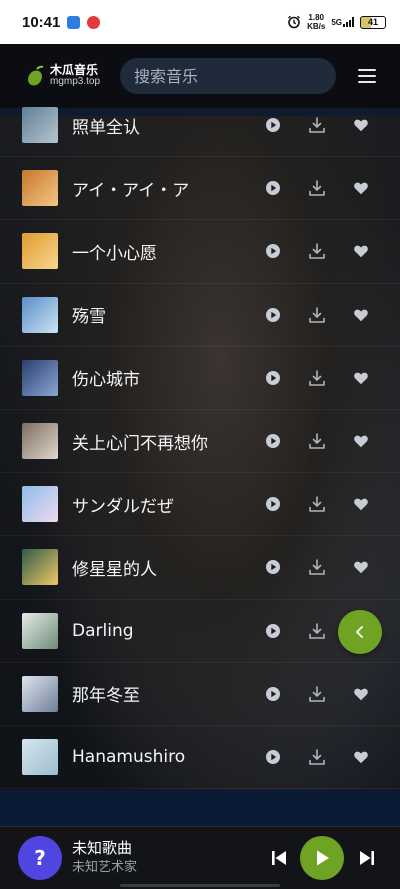 This screenshot has width=400, height=889. Describe the element at coordinates (35, 75) in the screenshot. I see `papaya-logo-icon` at that location.